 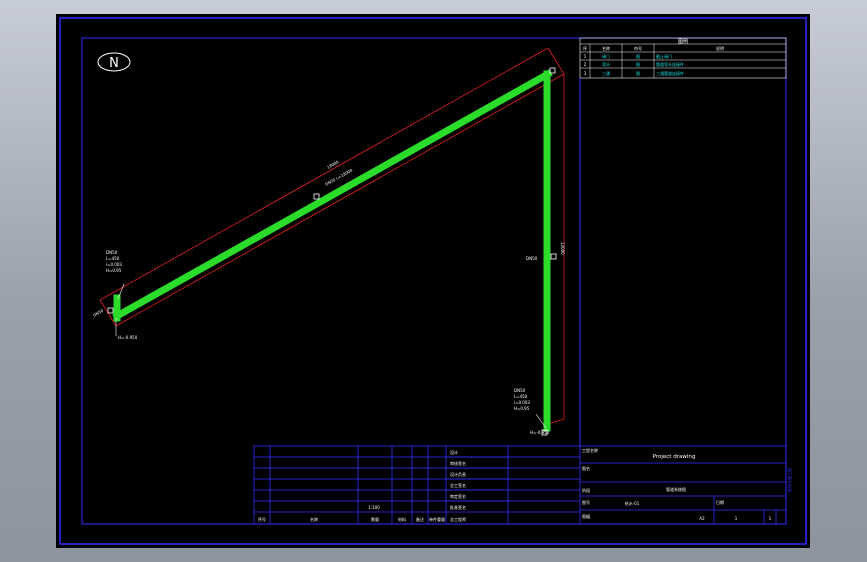 I want to click on footer-col-1: 序号, so click(x=262, y=519).